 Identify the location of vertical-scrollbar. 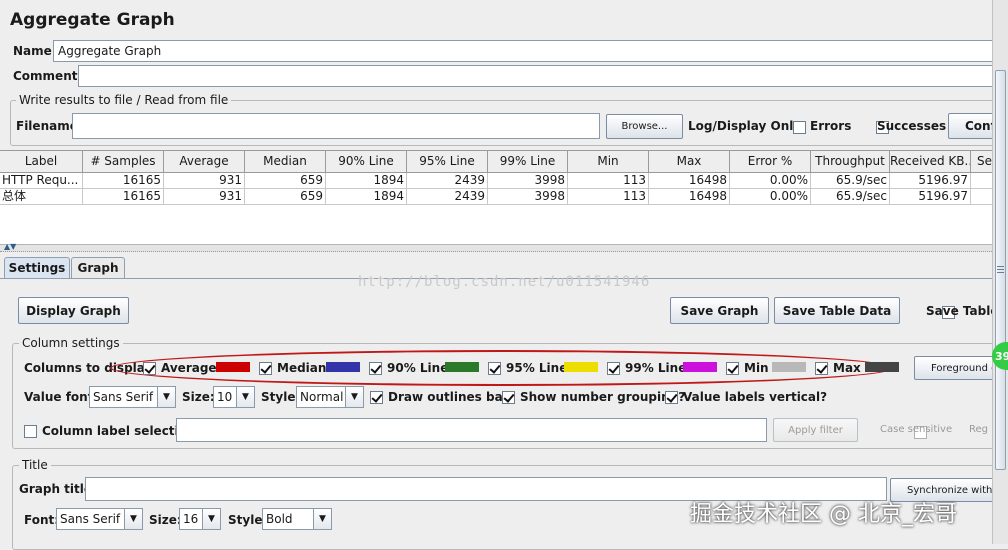
(1000, 272).